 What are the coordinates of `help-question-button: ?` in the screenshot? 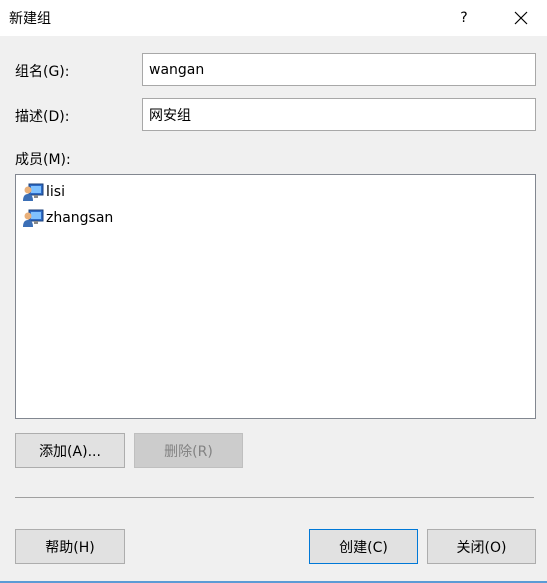 It's located at (464, 18).